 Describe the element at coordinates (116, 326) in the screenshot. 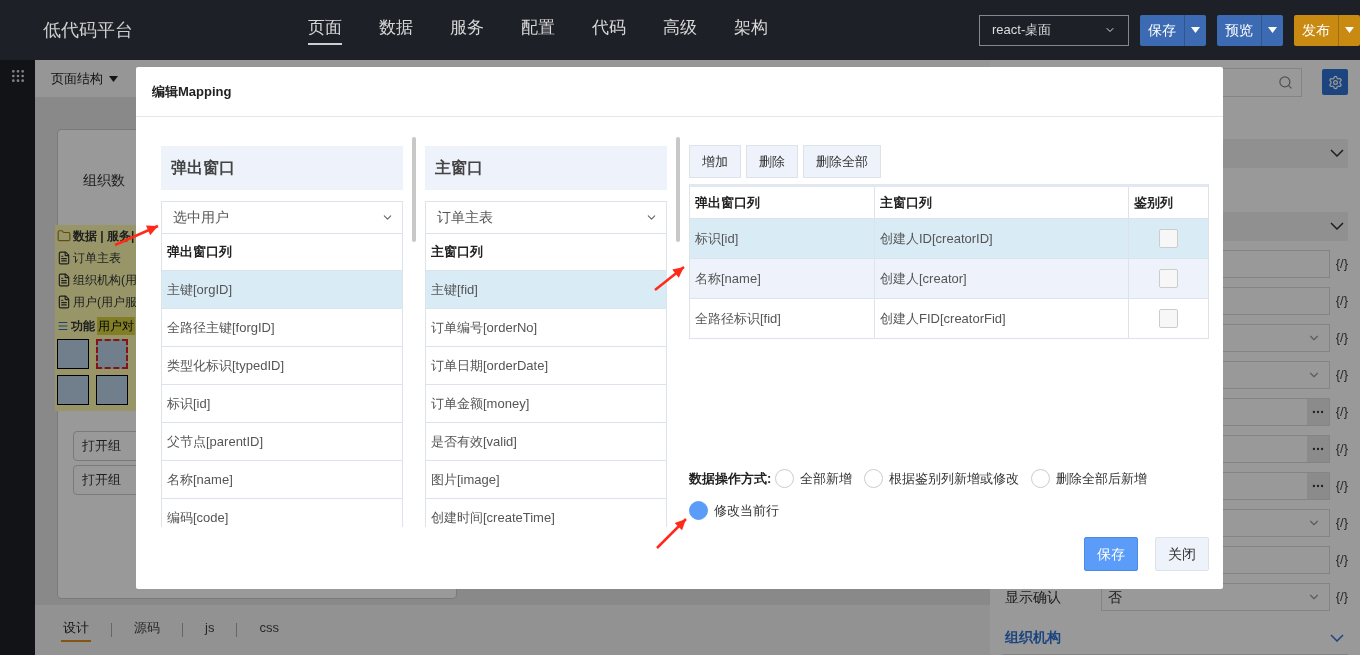

I see `function-tag: 用户对` at that location.